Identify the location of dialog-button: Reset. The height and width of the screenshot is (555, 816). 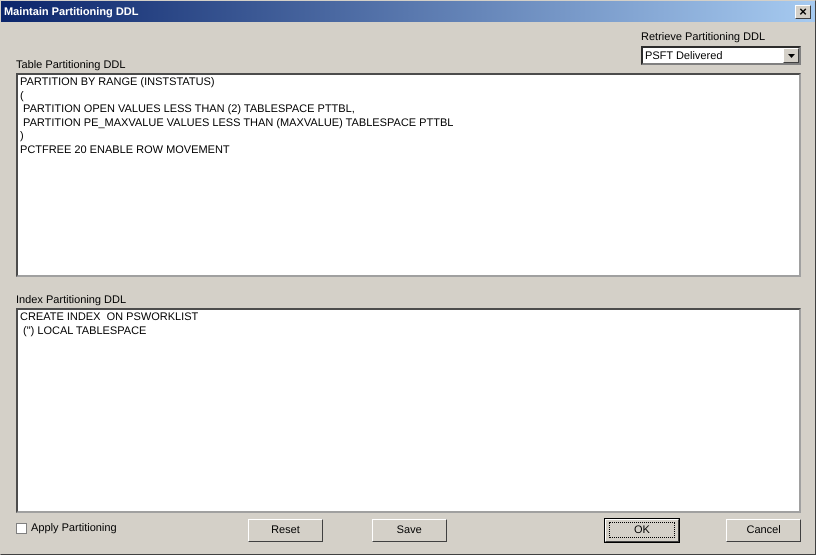
(285, 530).